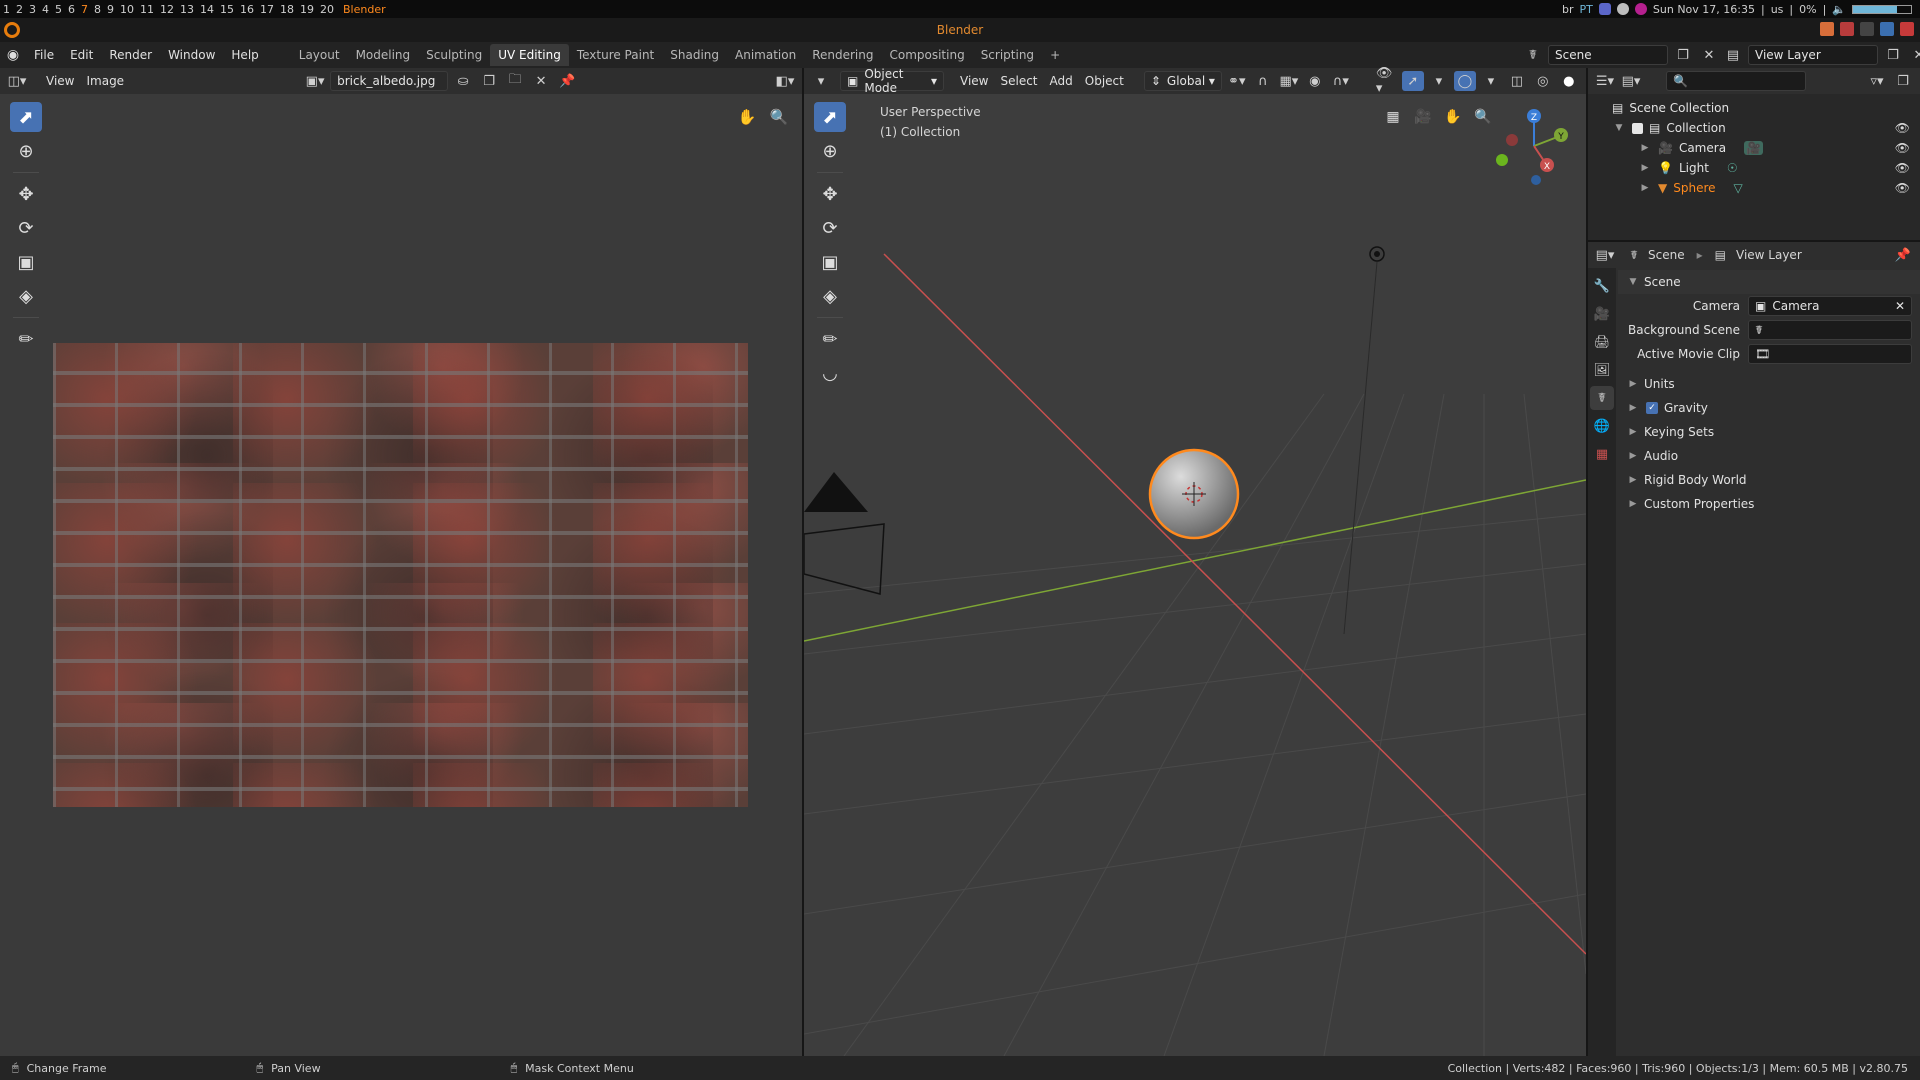  What do you see at coordinates (19, 9) in the screenshot?
I see `workspace-2: 2` at bounding box center [19, 9].